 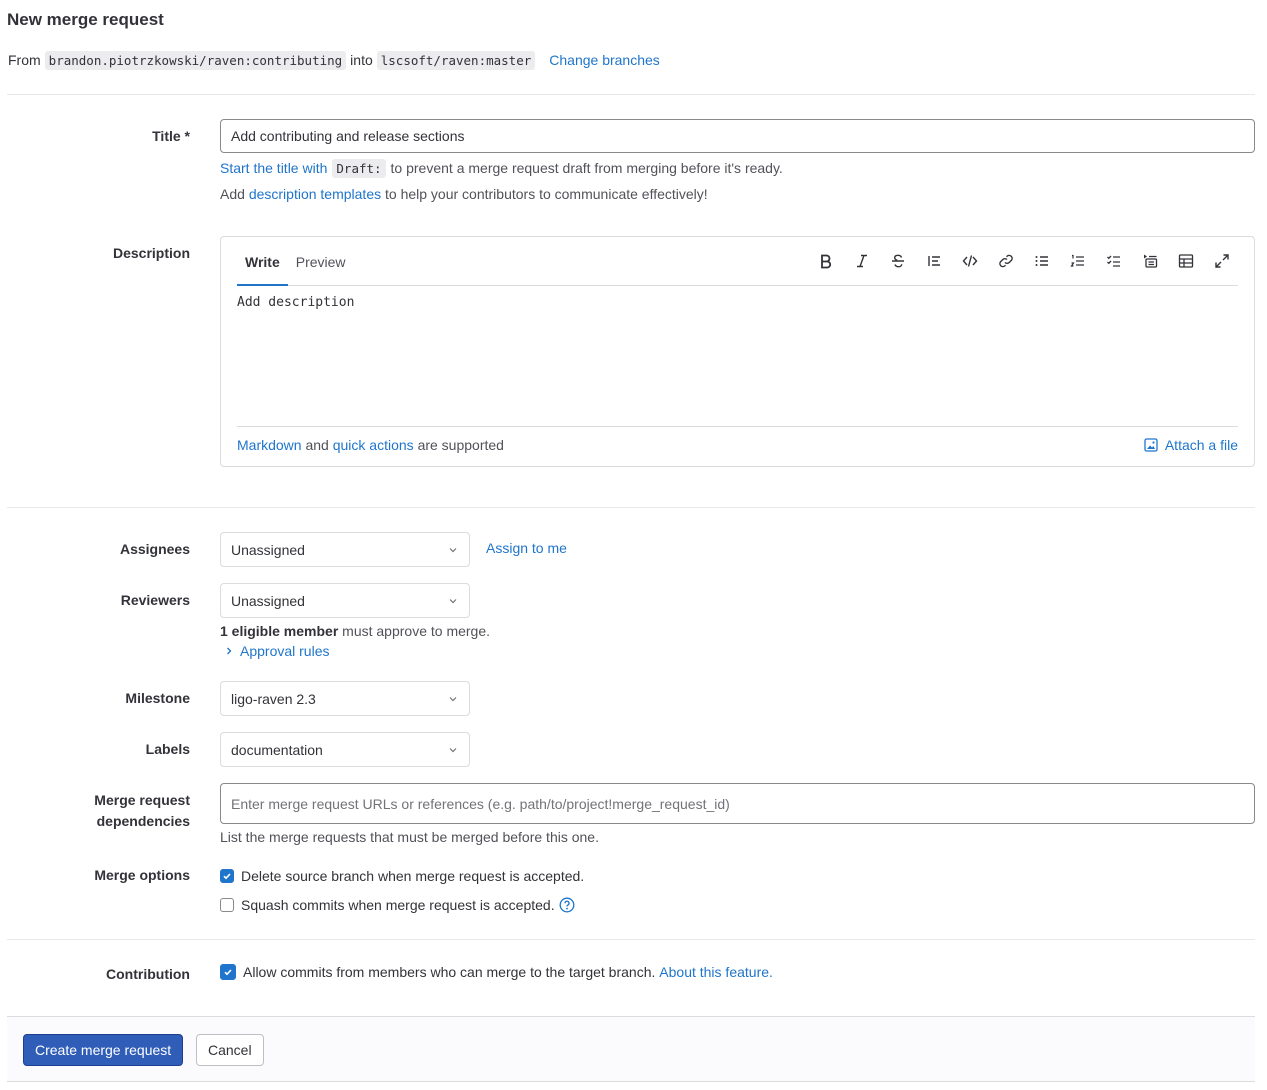 What do you see at coordinates (345, 749) in the screenshot?
I see `labels-dropdown: documentation` at bounding box center [345, 749].